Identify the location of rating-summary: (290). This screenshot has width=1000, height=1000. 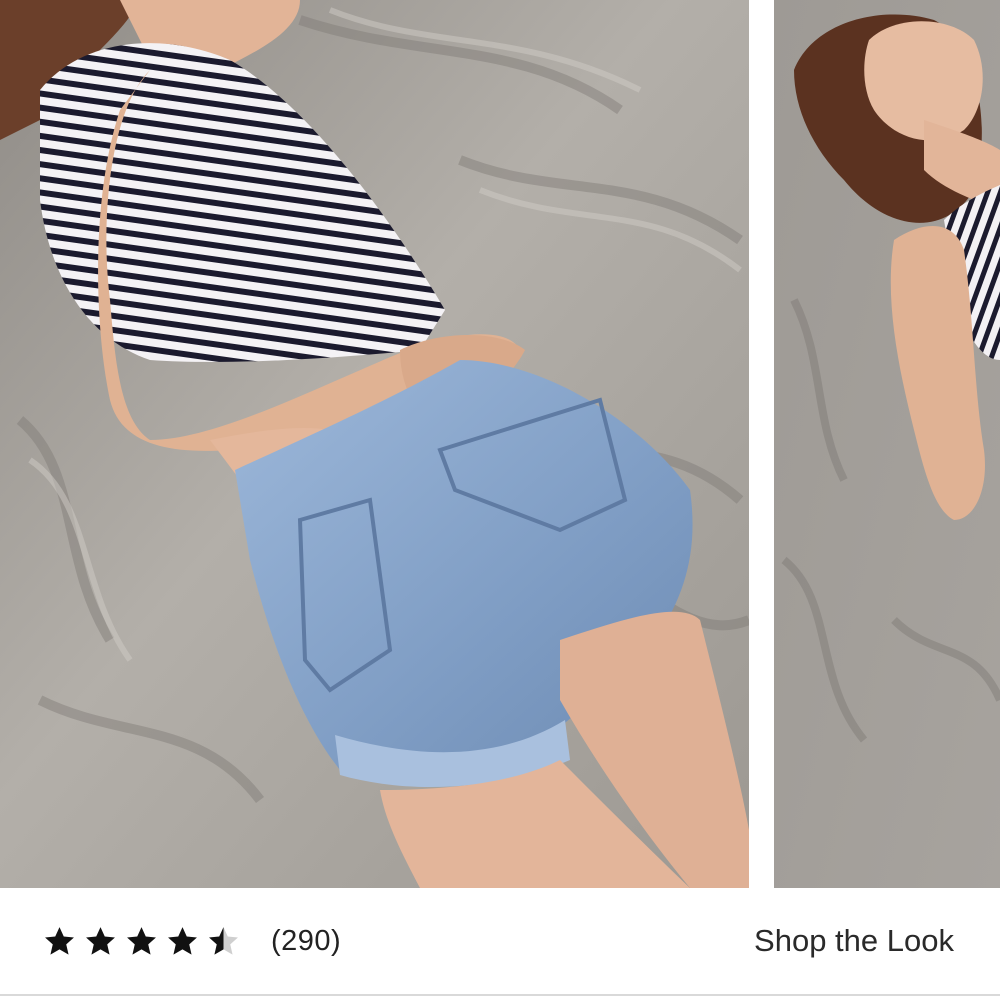
(191, 941).